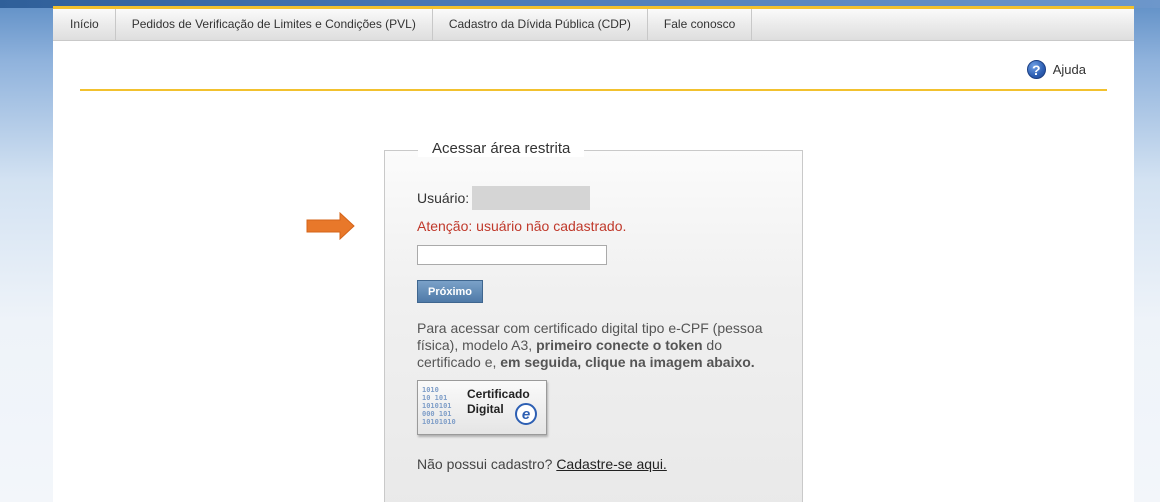 Image resolution: width=1160 pixels, height=502 pixels. What do you see at coordinates (498, 394) in the screenshot?
I see `cert-image-line1: Certificado` at bounding box center [498, 394].